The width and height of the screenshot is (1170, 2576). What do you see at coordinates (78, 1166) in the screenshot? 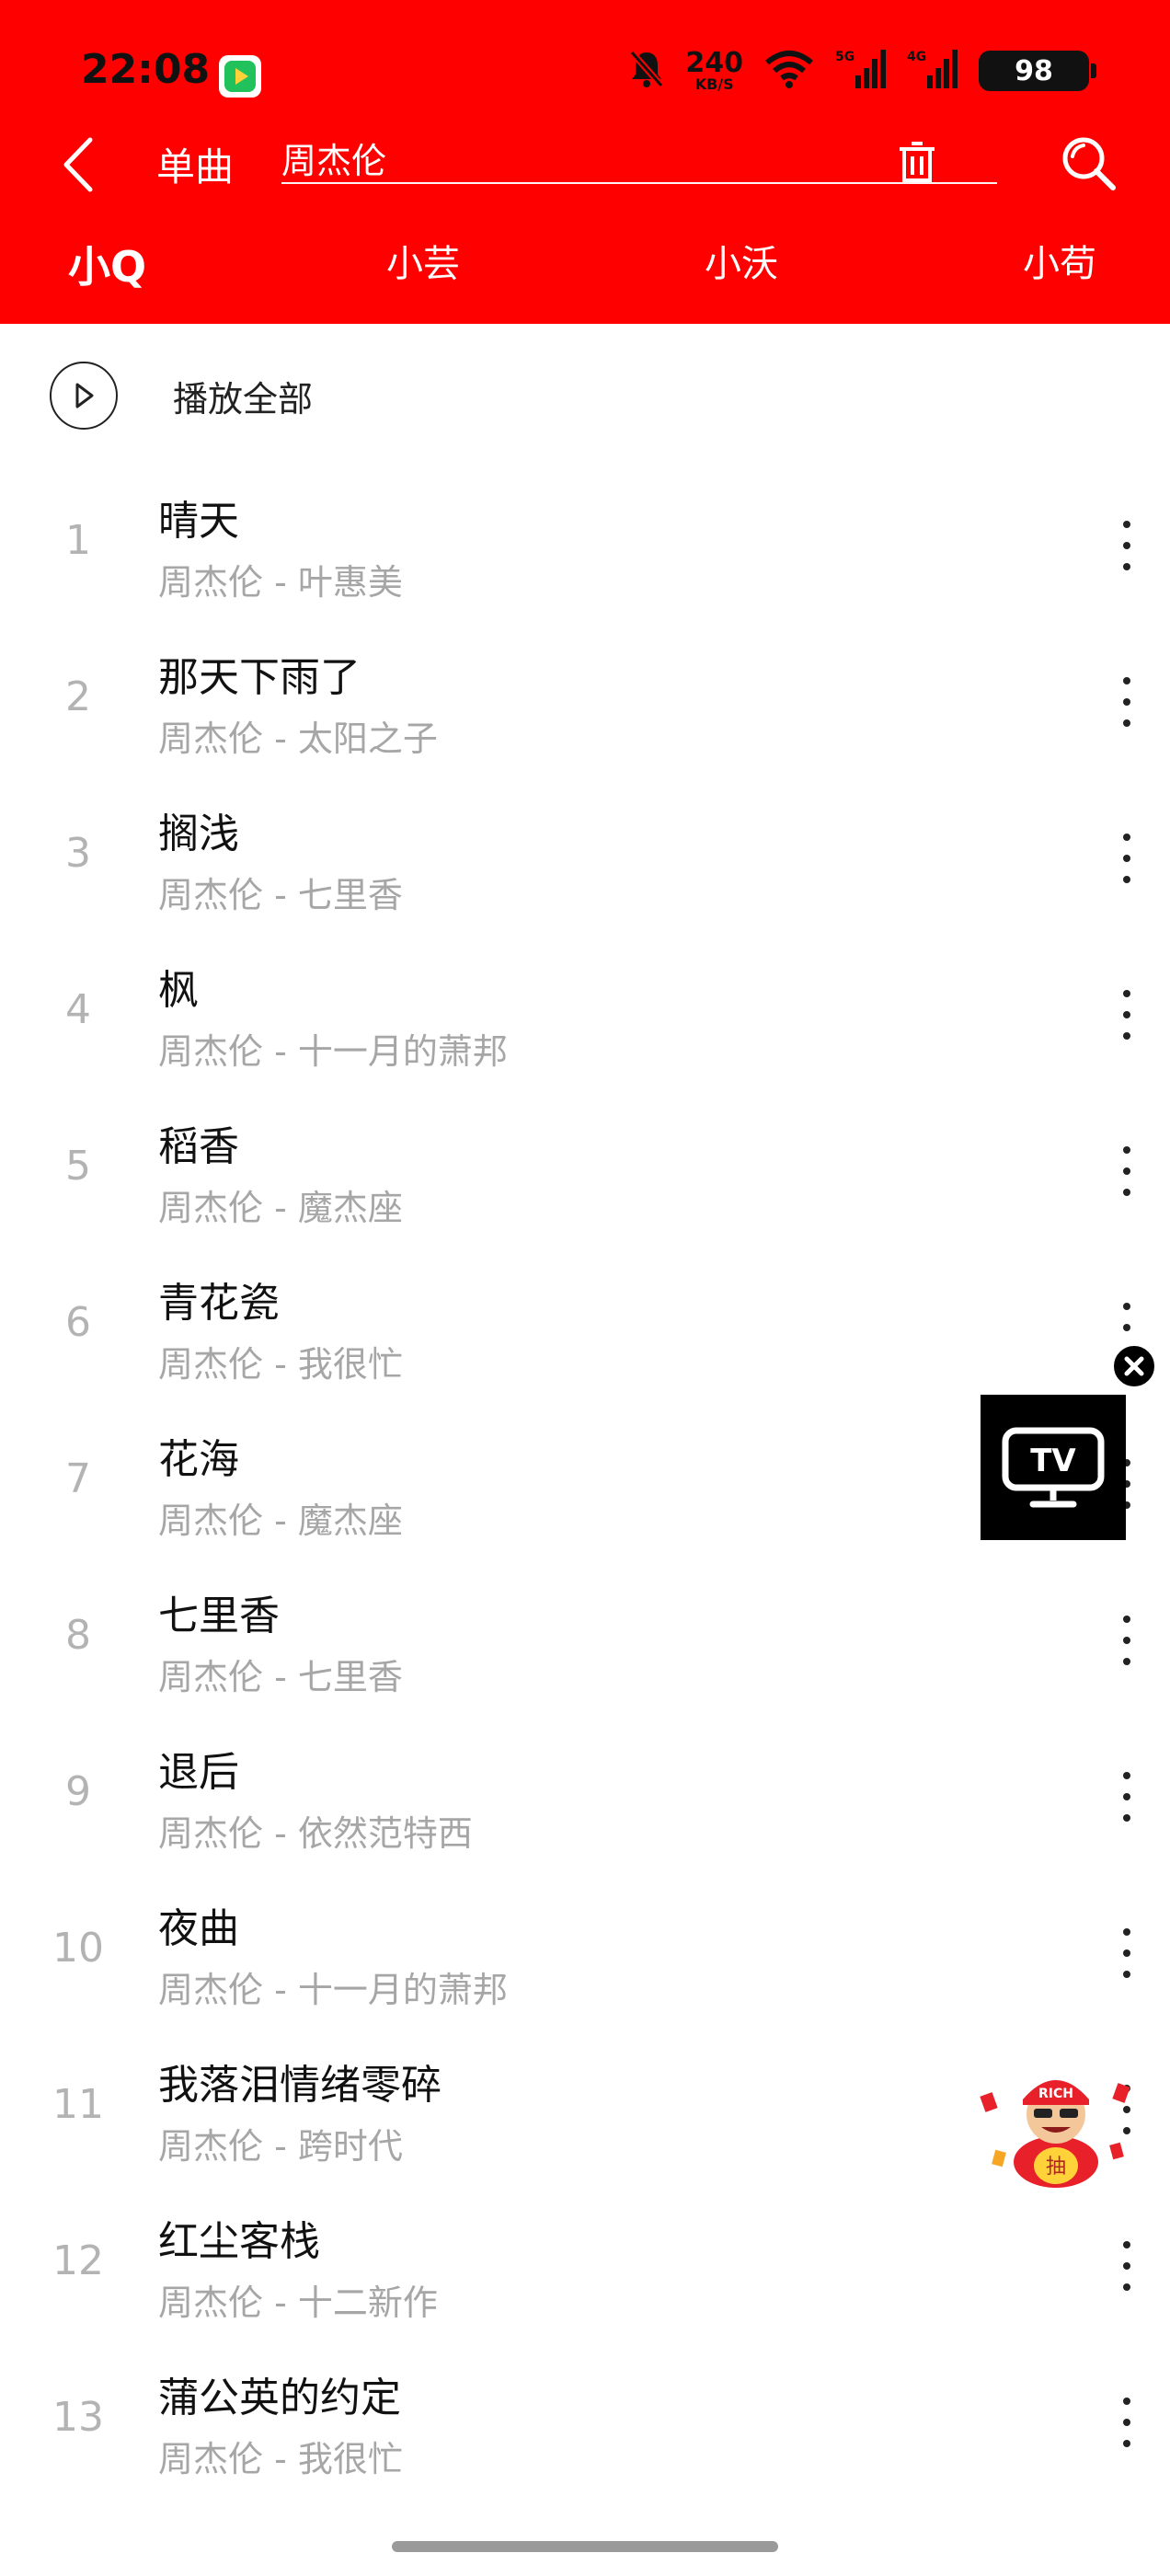
I see `song-index: 5` at bounding box center [78, 1166].